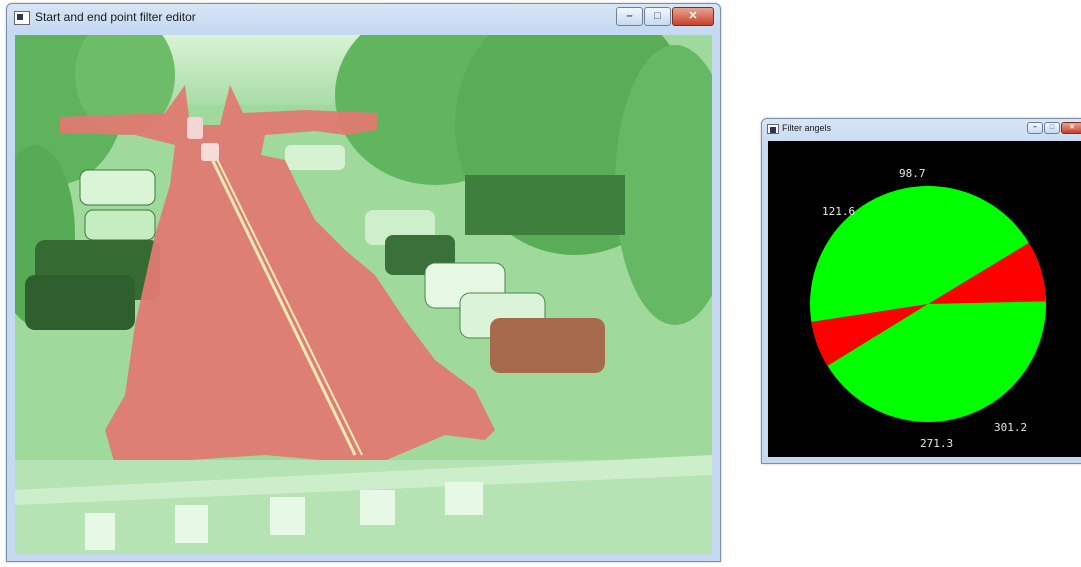  Describe the element at coordinates (115, 17) in the screenshot. I see `window-title: Start and end point filter editor` at that location.